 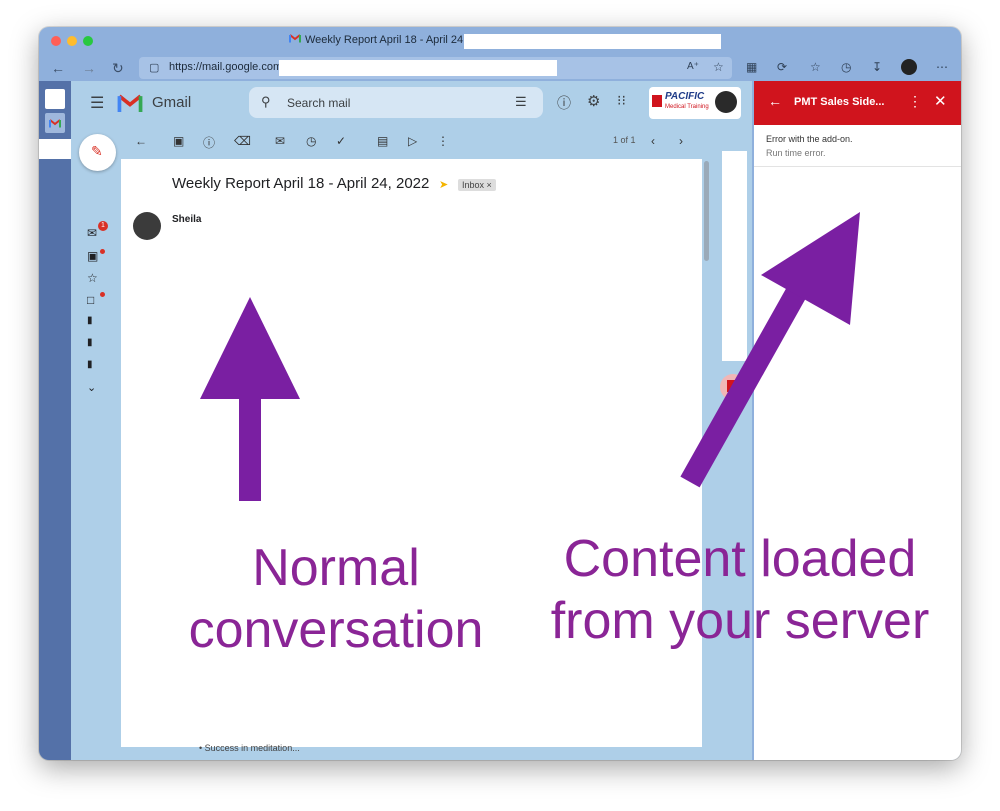 What do you see at coordinates (97, 103) in the screenshot?
I see `main-menu-icon: ☰` at bounding box center [97, 103].